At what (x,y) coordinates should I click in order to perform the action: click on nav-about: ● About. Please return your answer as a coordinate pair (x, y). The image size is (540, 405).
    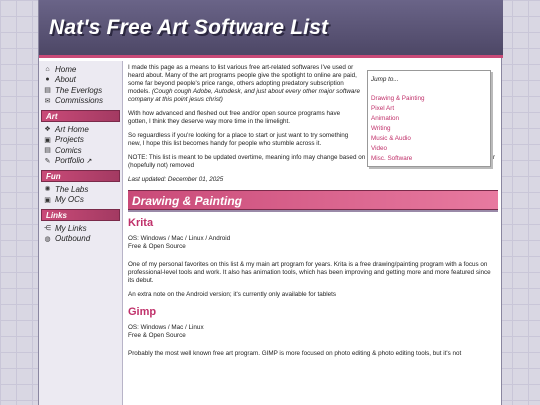
    Looking at the image, I should click on (80, 80).